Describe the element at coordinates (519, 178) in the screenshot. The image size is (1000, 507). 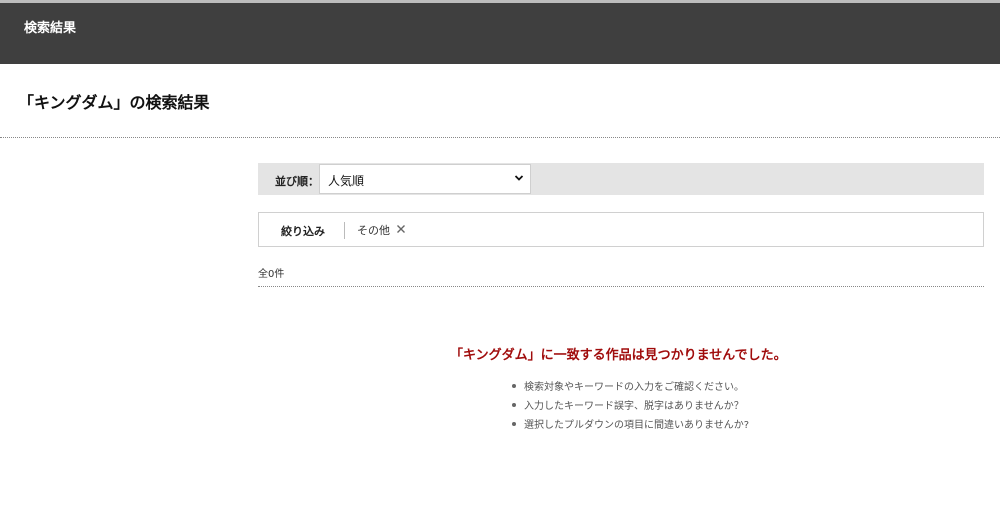
I see `chevron-down-icon` at that location.